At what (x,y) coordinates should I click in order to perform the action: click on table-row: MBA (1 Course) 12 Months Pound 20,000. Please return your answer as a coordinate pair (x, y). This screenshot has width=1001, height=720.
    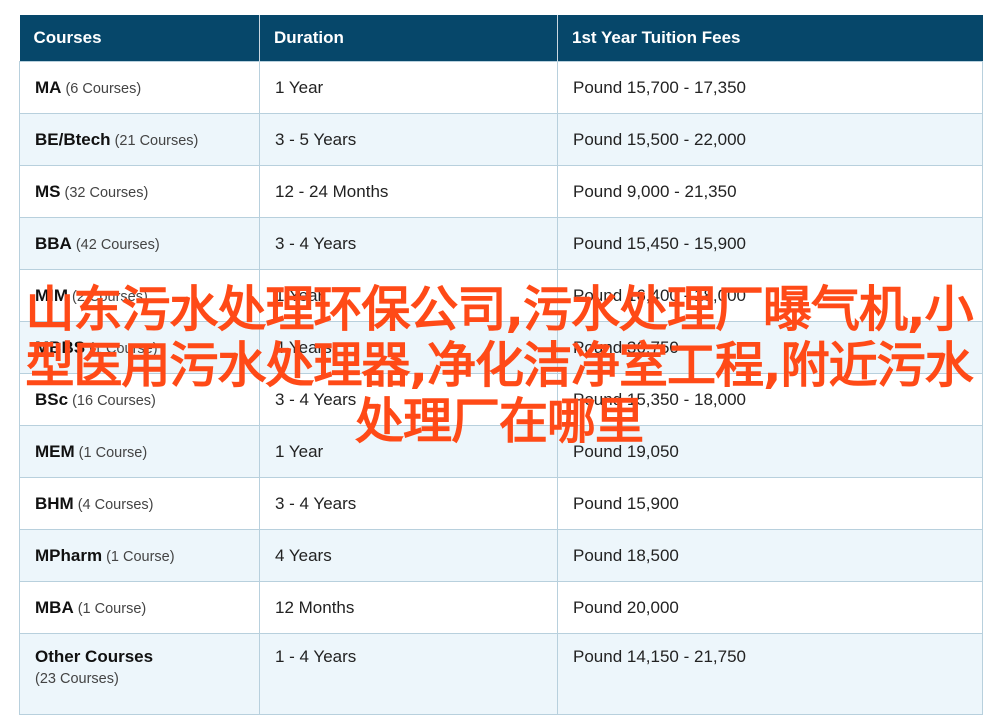
    Looking at the image, I should click on (501, 607).